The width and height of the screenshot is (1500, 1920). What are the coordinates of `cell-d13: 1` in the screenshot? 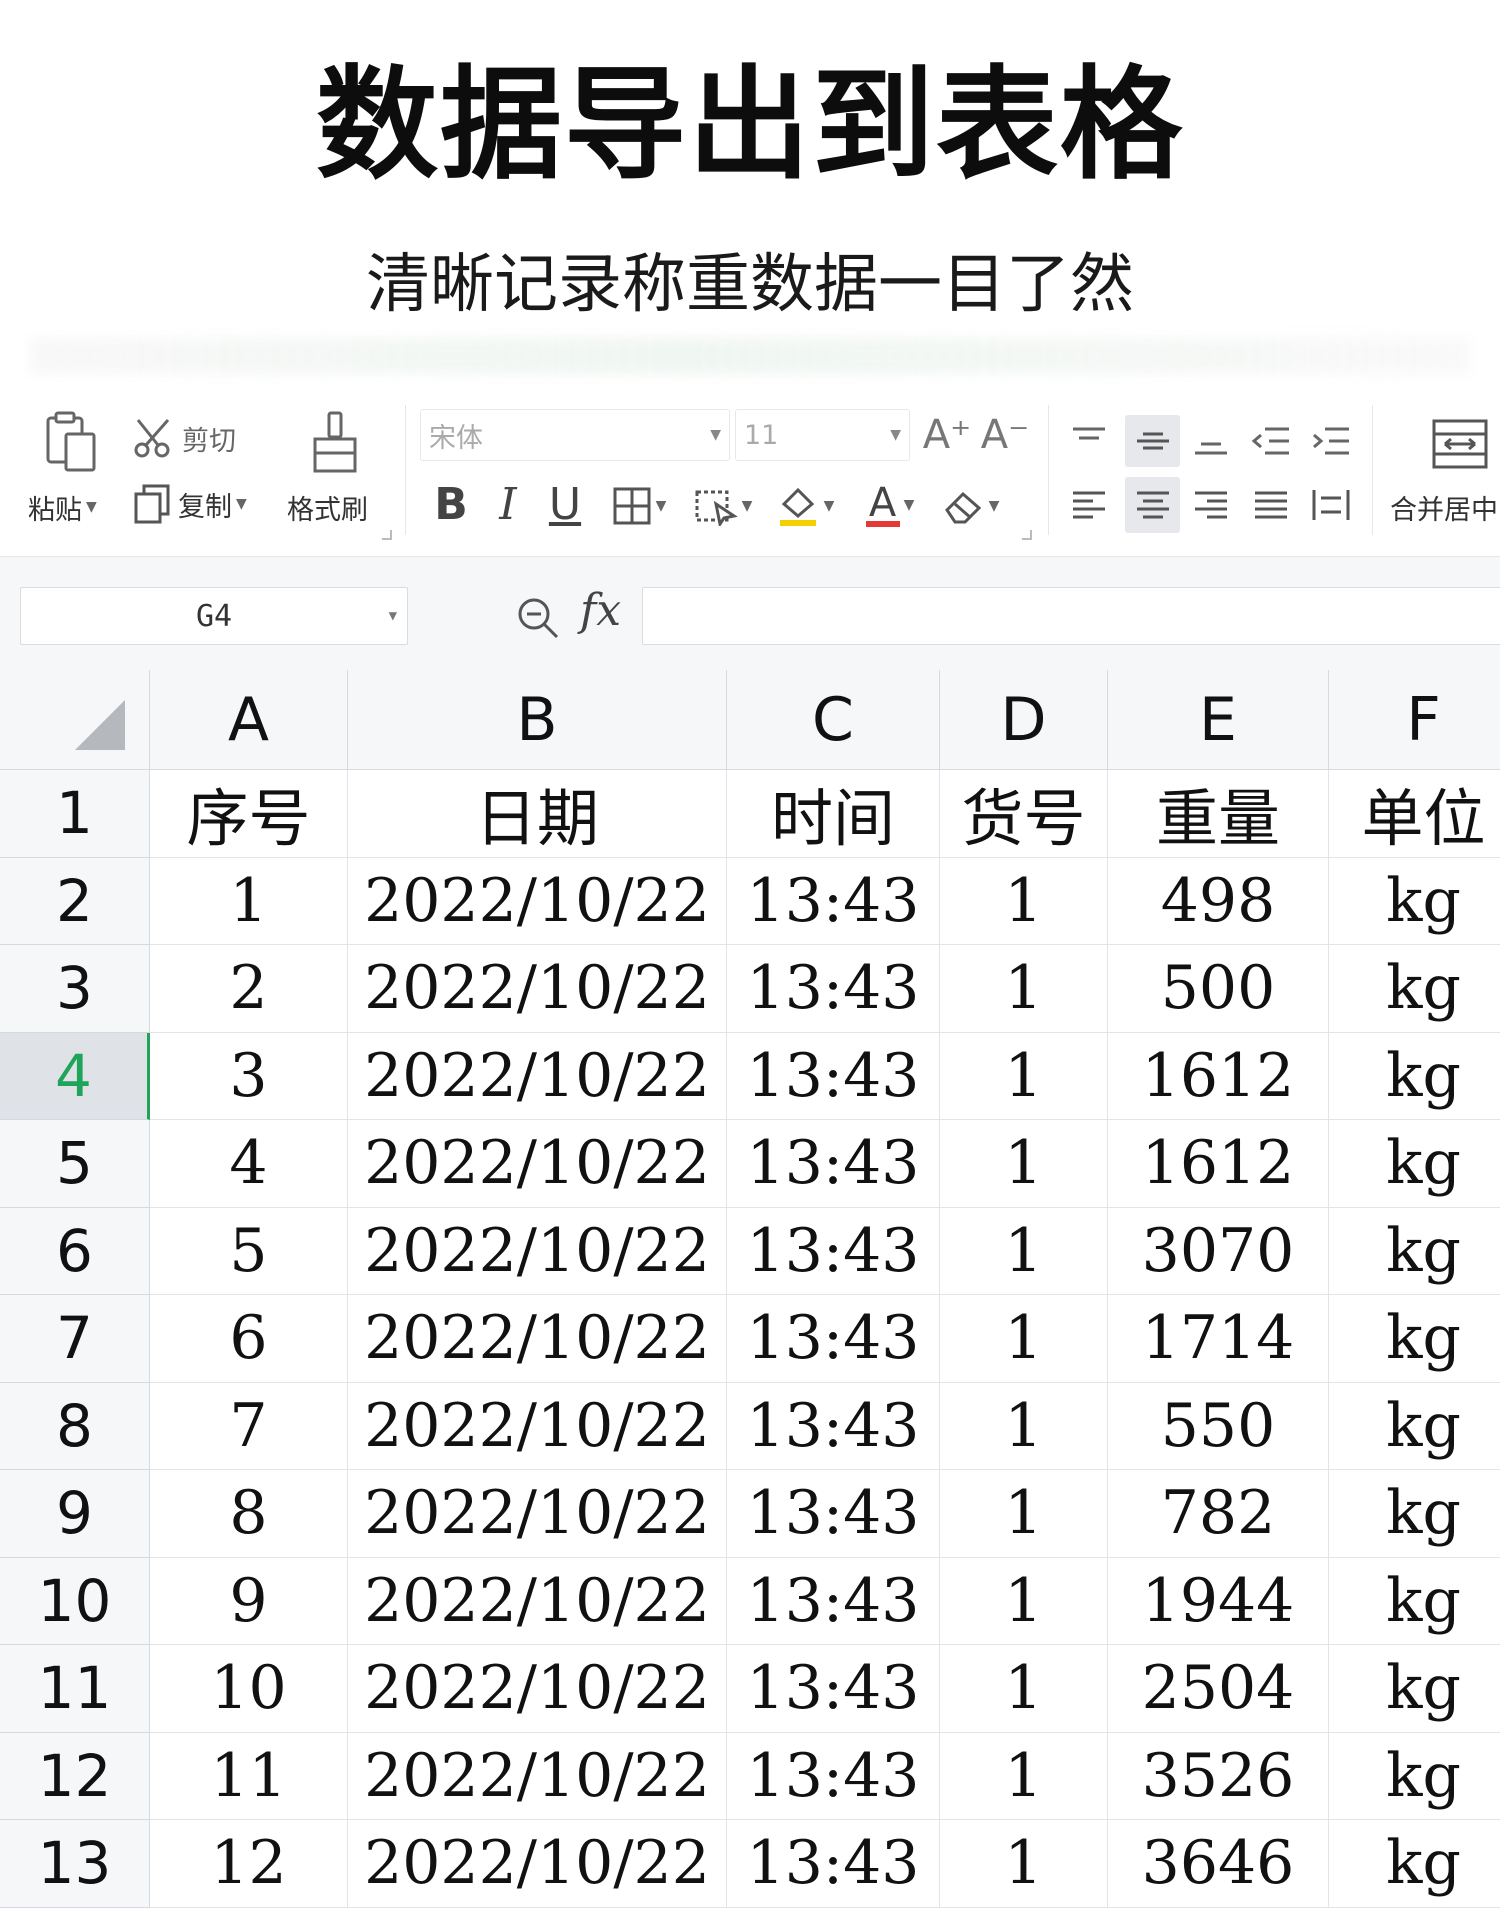 It's located at (1024, 1864).